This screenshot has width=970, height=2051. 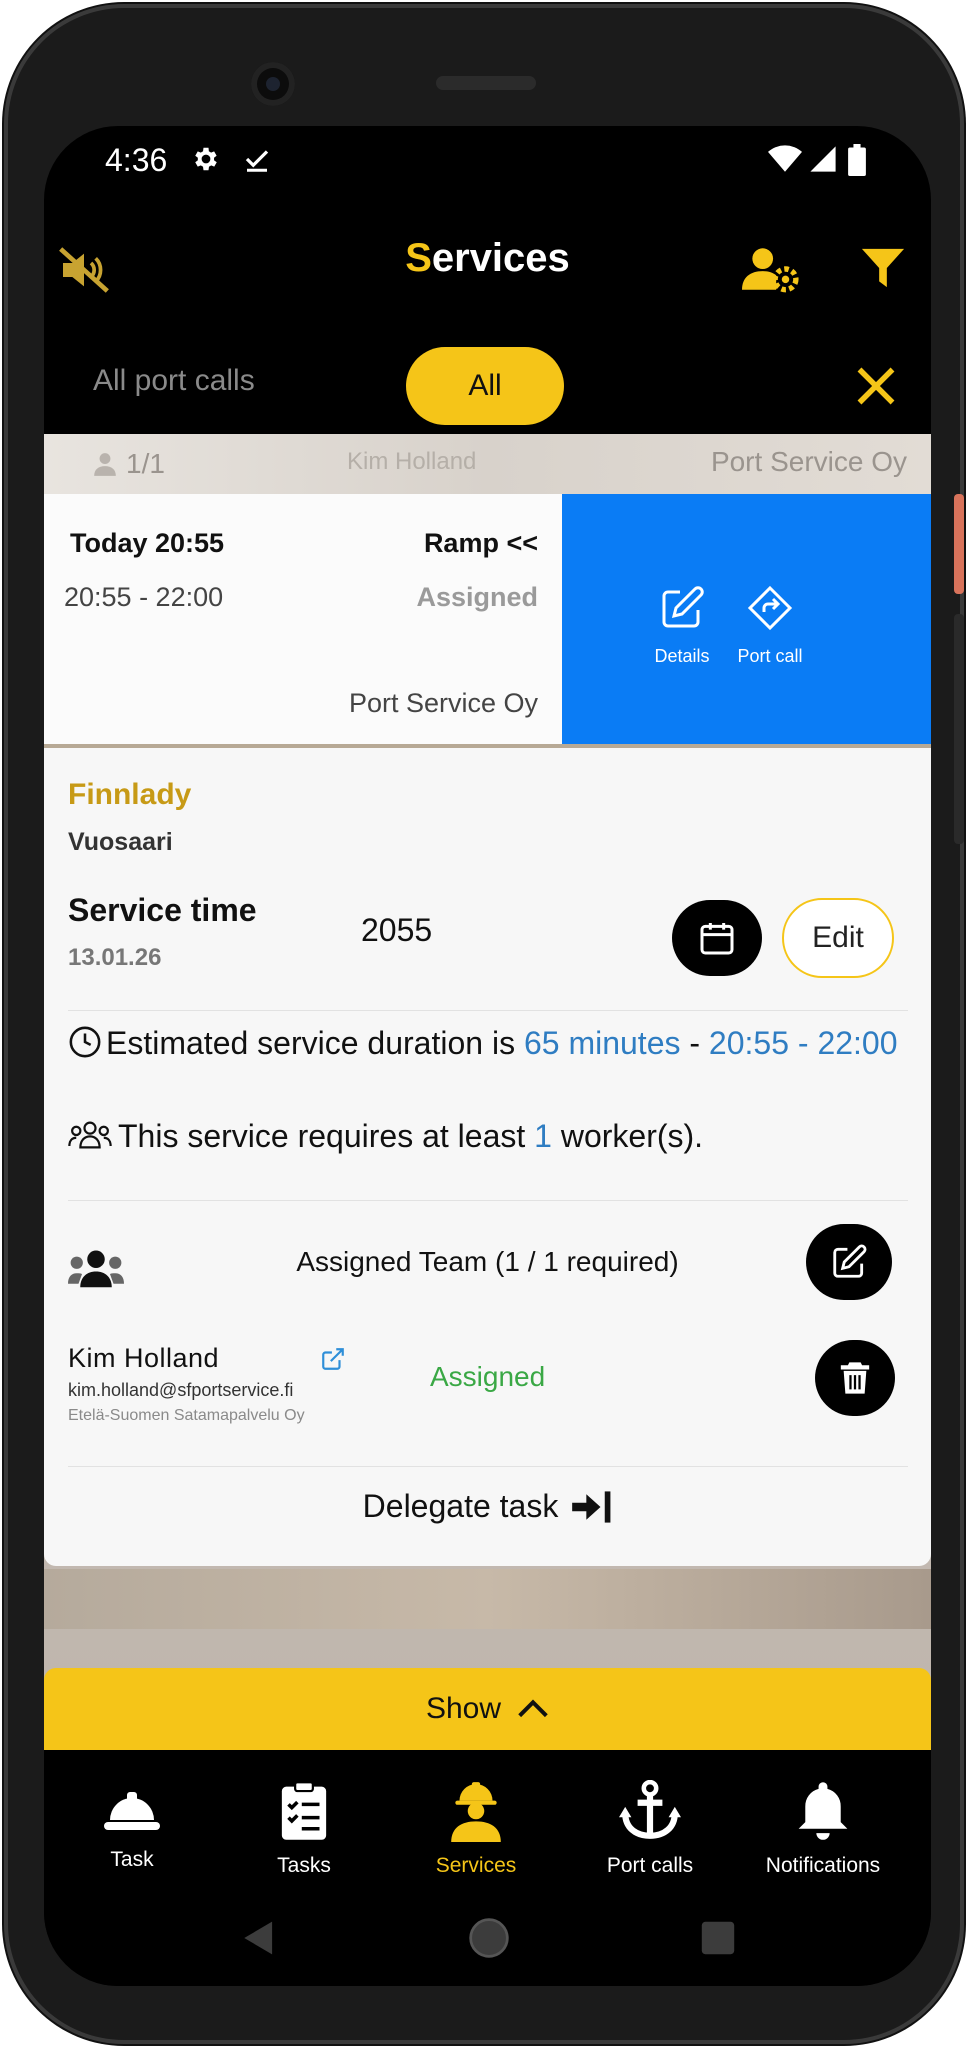 What do you see at coordinates (206, 161) in the screenshot?
I see `settings-icon` at bounding box center [206, 161].